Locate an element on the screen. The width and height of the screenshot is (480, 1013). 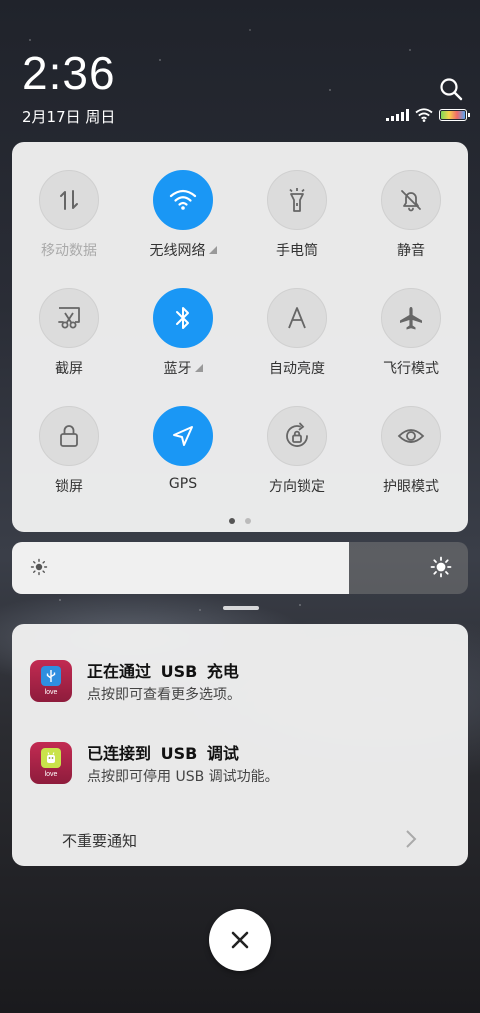
tile-label-text: 手电筒 is located at coordinates (297, 251).